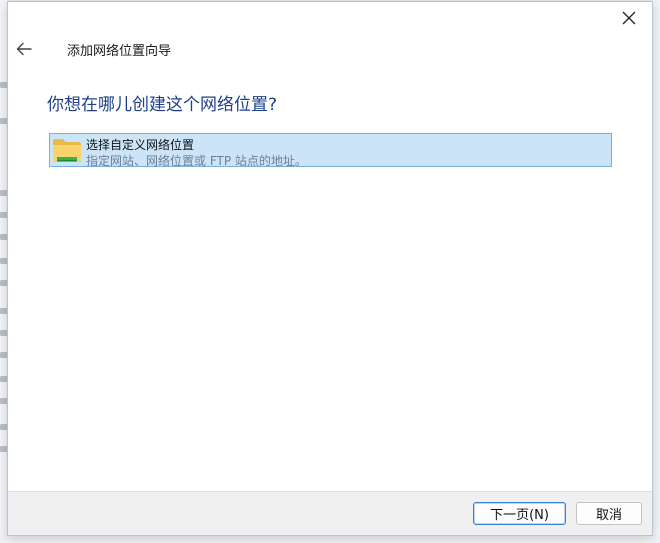 The image size is (660, 543). What do you see at coordinates (119, 51) in the screenshot?
I see `wizard-title: 添加网络位置向导` at bounding box center [119, 51].